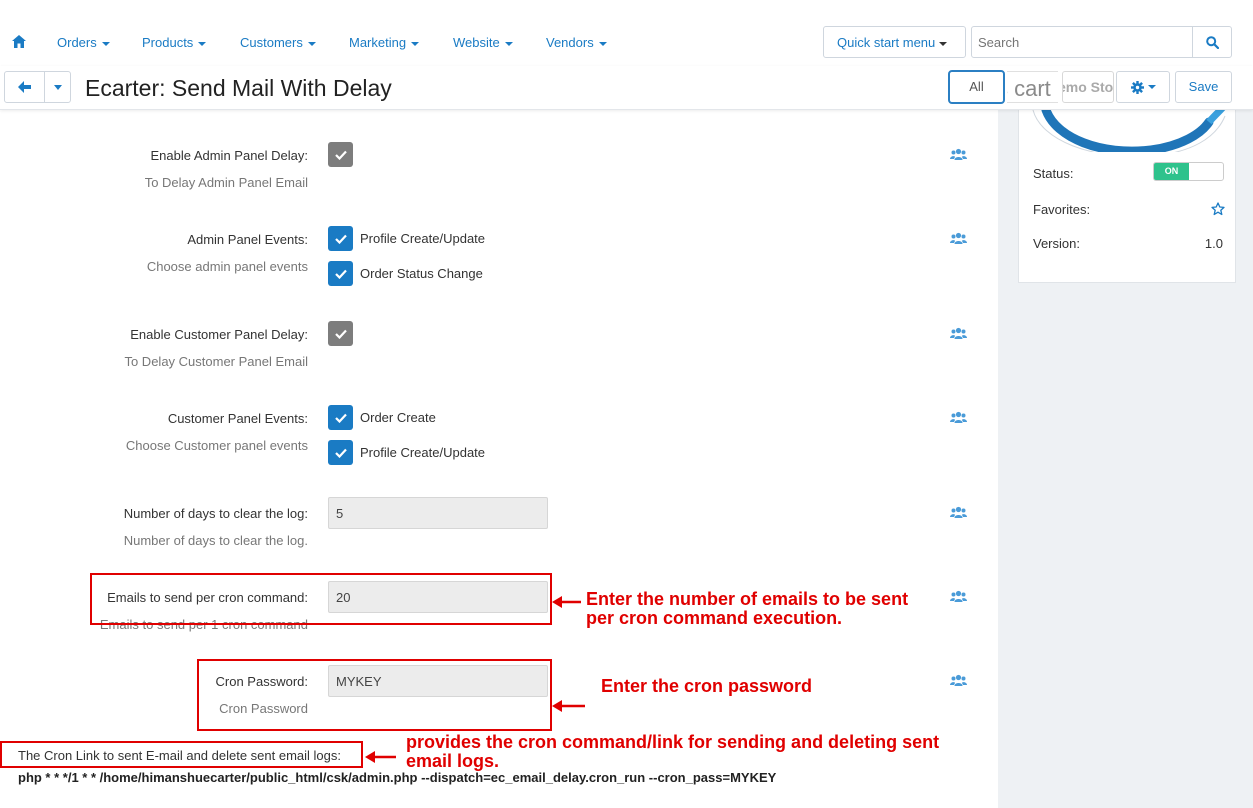 The width and height of the screenshot is (1253, 808). I want to click on store-logo-text: s cart, so click(1029, 88).